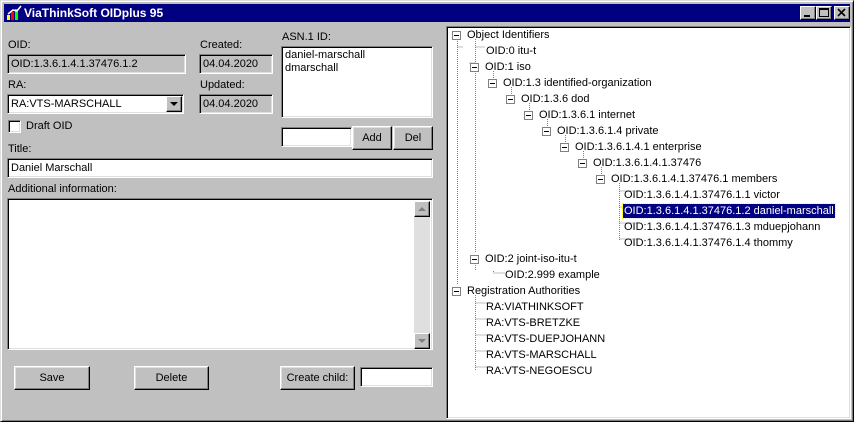 This screenshot has height=422, width=854. I want to click on tree-node-label: RA:VIATHINKSOFT, so click(535, 307).